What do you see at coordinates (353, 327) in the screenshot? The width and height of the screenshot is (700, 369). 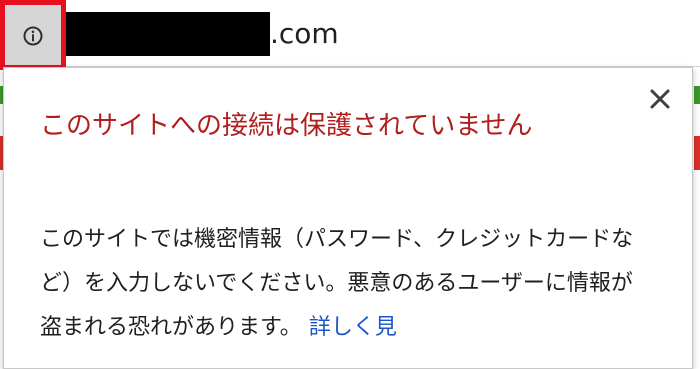 I see `learn-more-link: 詳しく見` at bounding box center [353, 327].